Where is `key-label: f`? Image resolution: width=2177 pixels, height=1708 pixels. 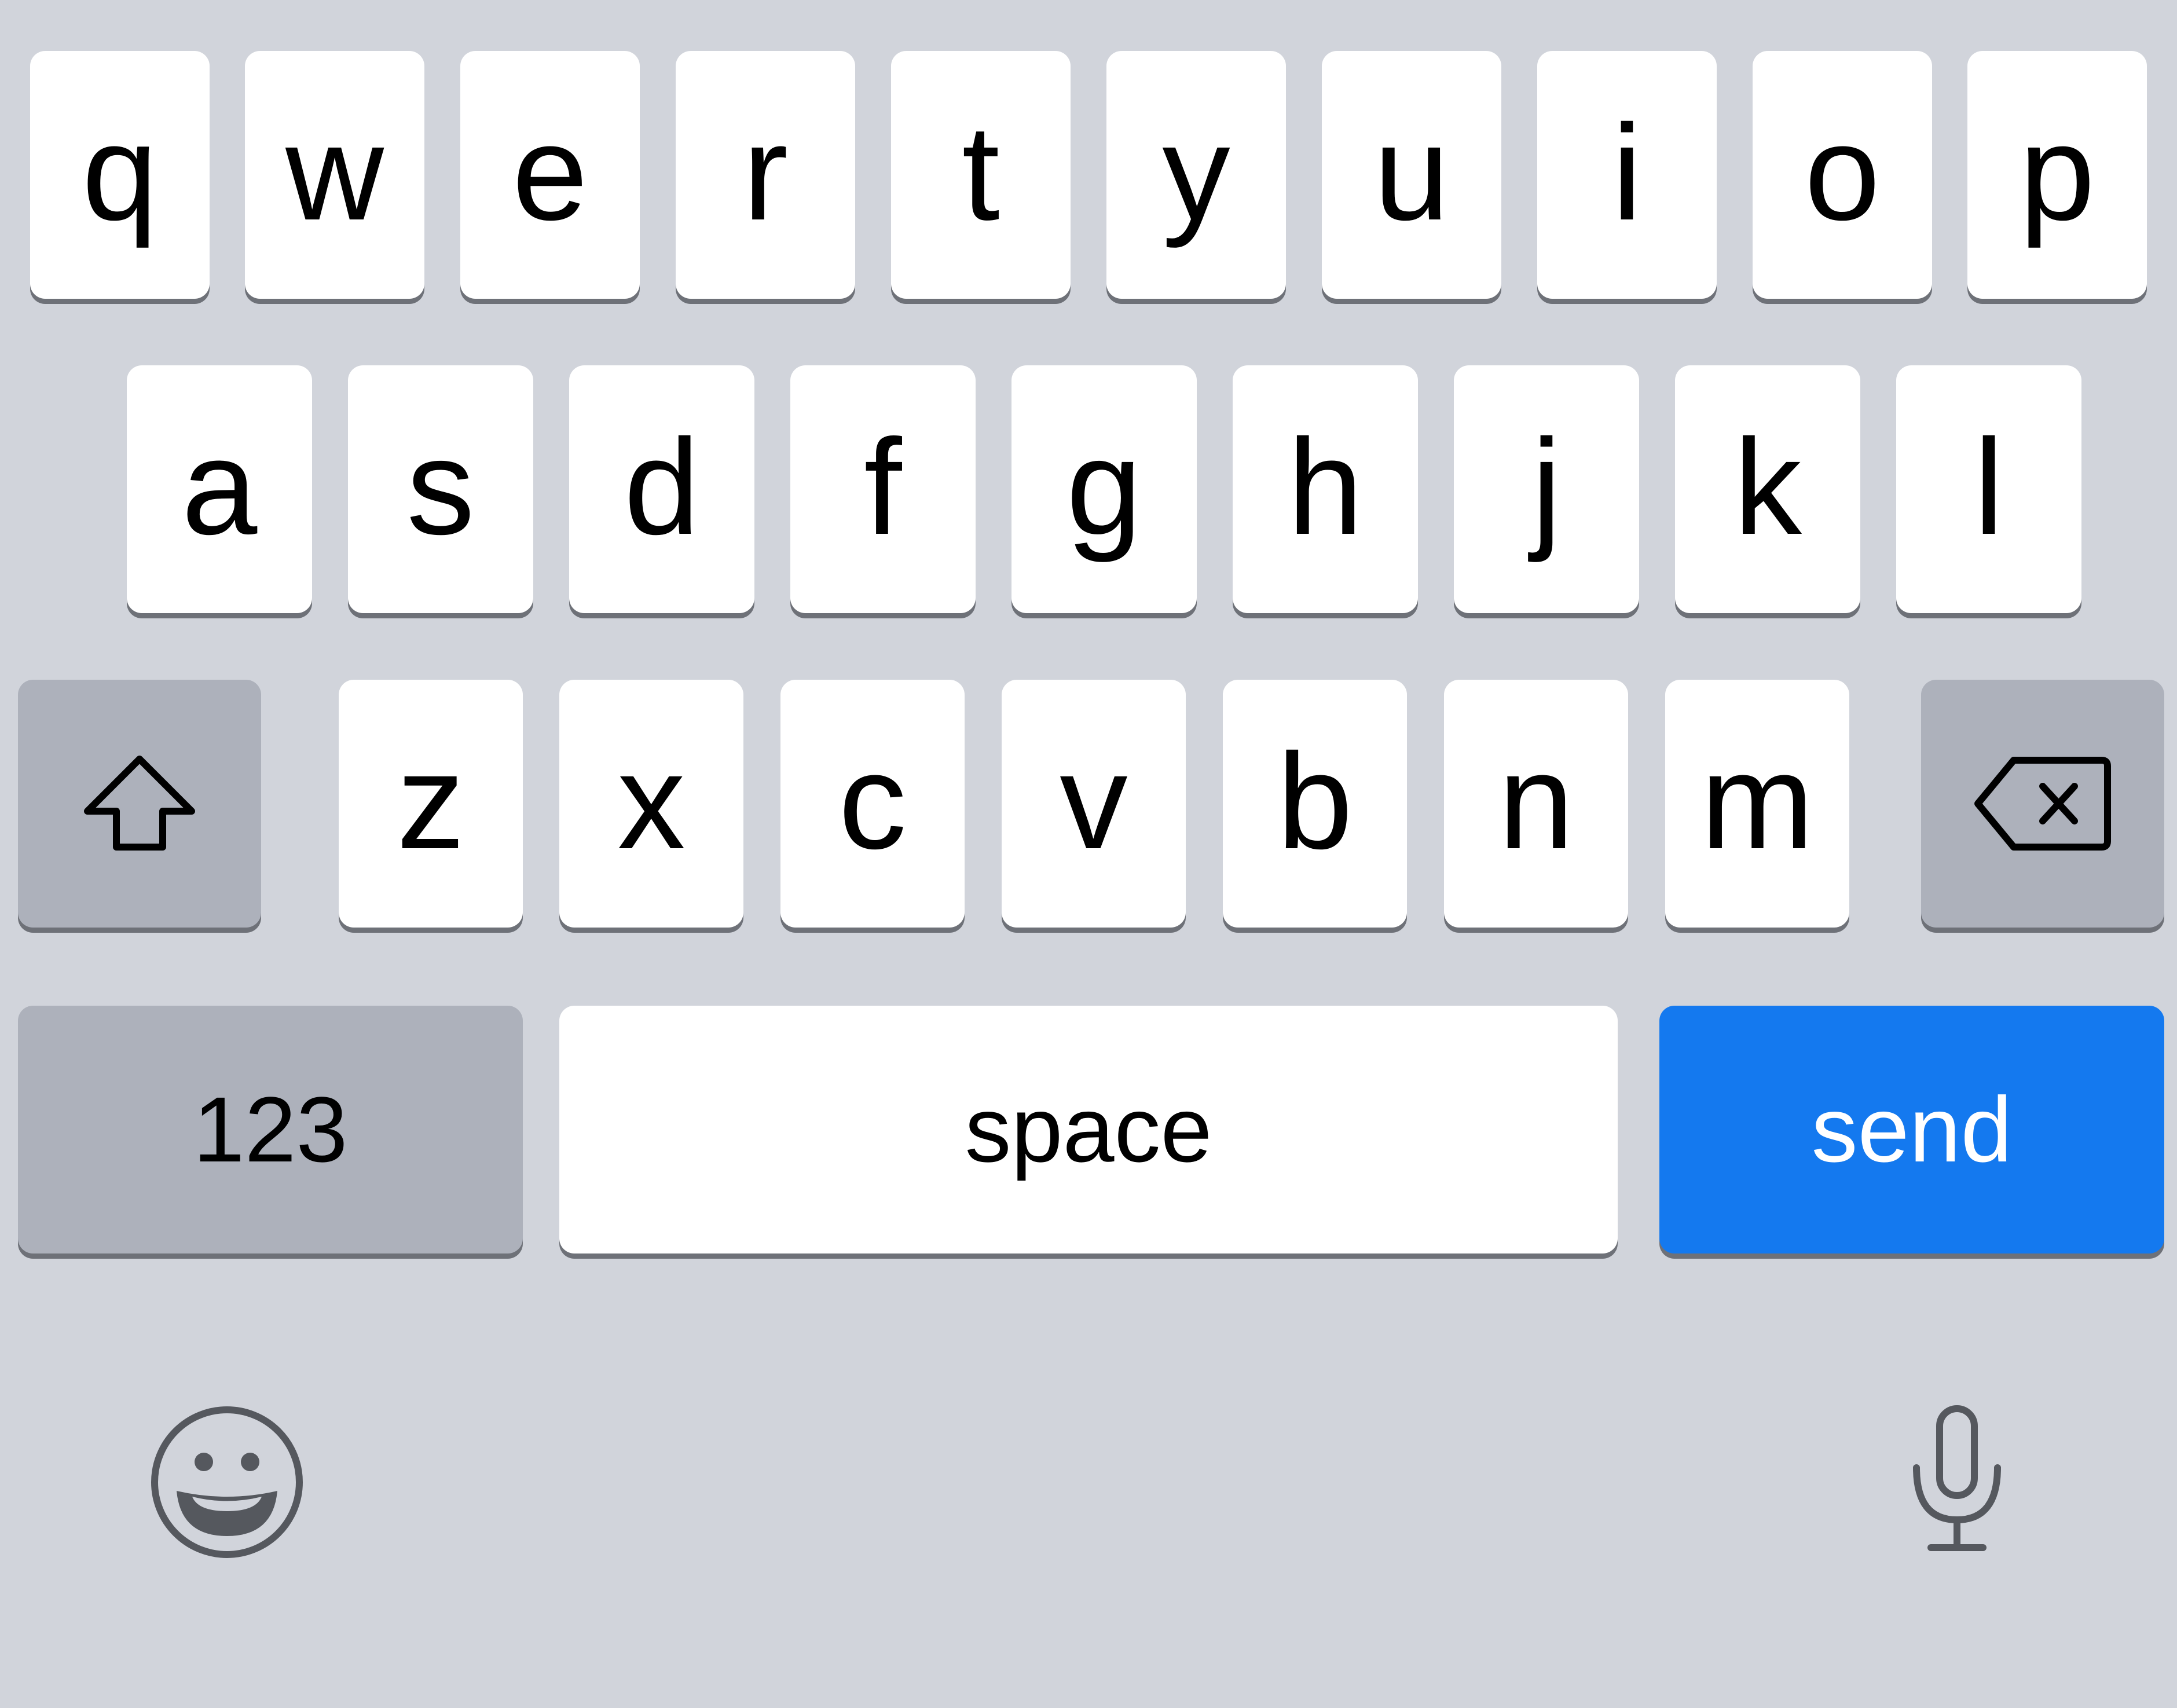 key-label: f is located at coordinates (883, 486).